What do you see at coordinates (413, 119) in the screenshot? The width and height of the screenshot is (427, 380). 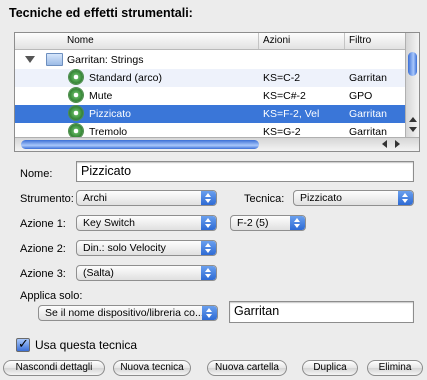 I see `scroll-up-arrow-icon` at bounding box center [413, 119].